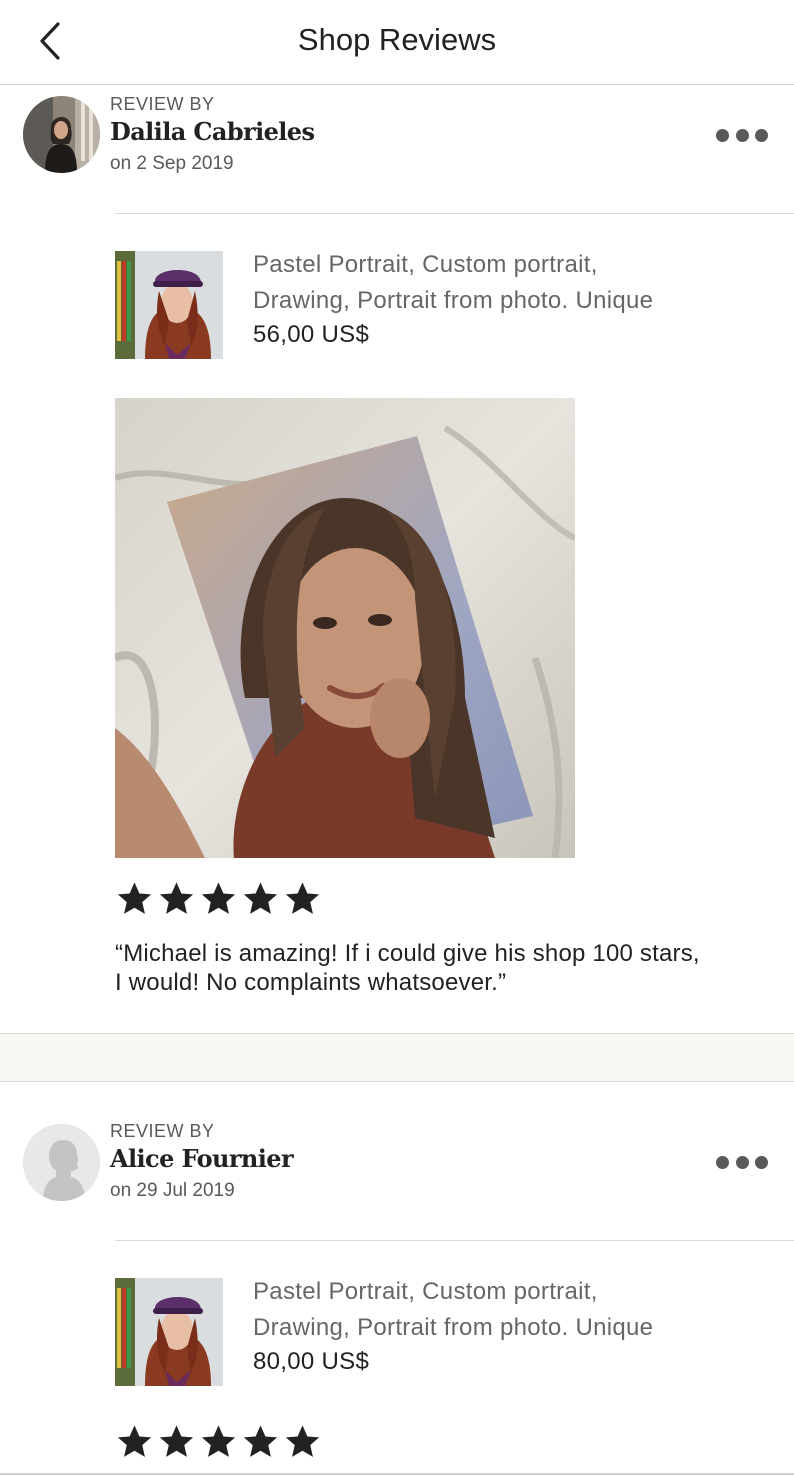 Image resolution: width=794 pixels, height=1475 pixels. I want to click on listing-image, so click(169, 1332).